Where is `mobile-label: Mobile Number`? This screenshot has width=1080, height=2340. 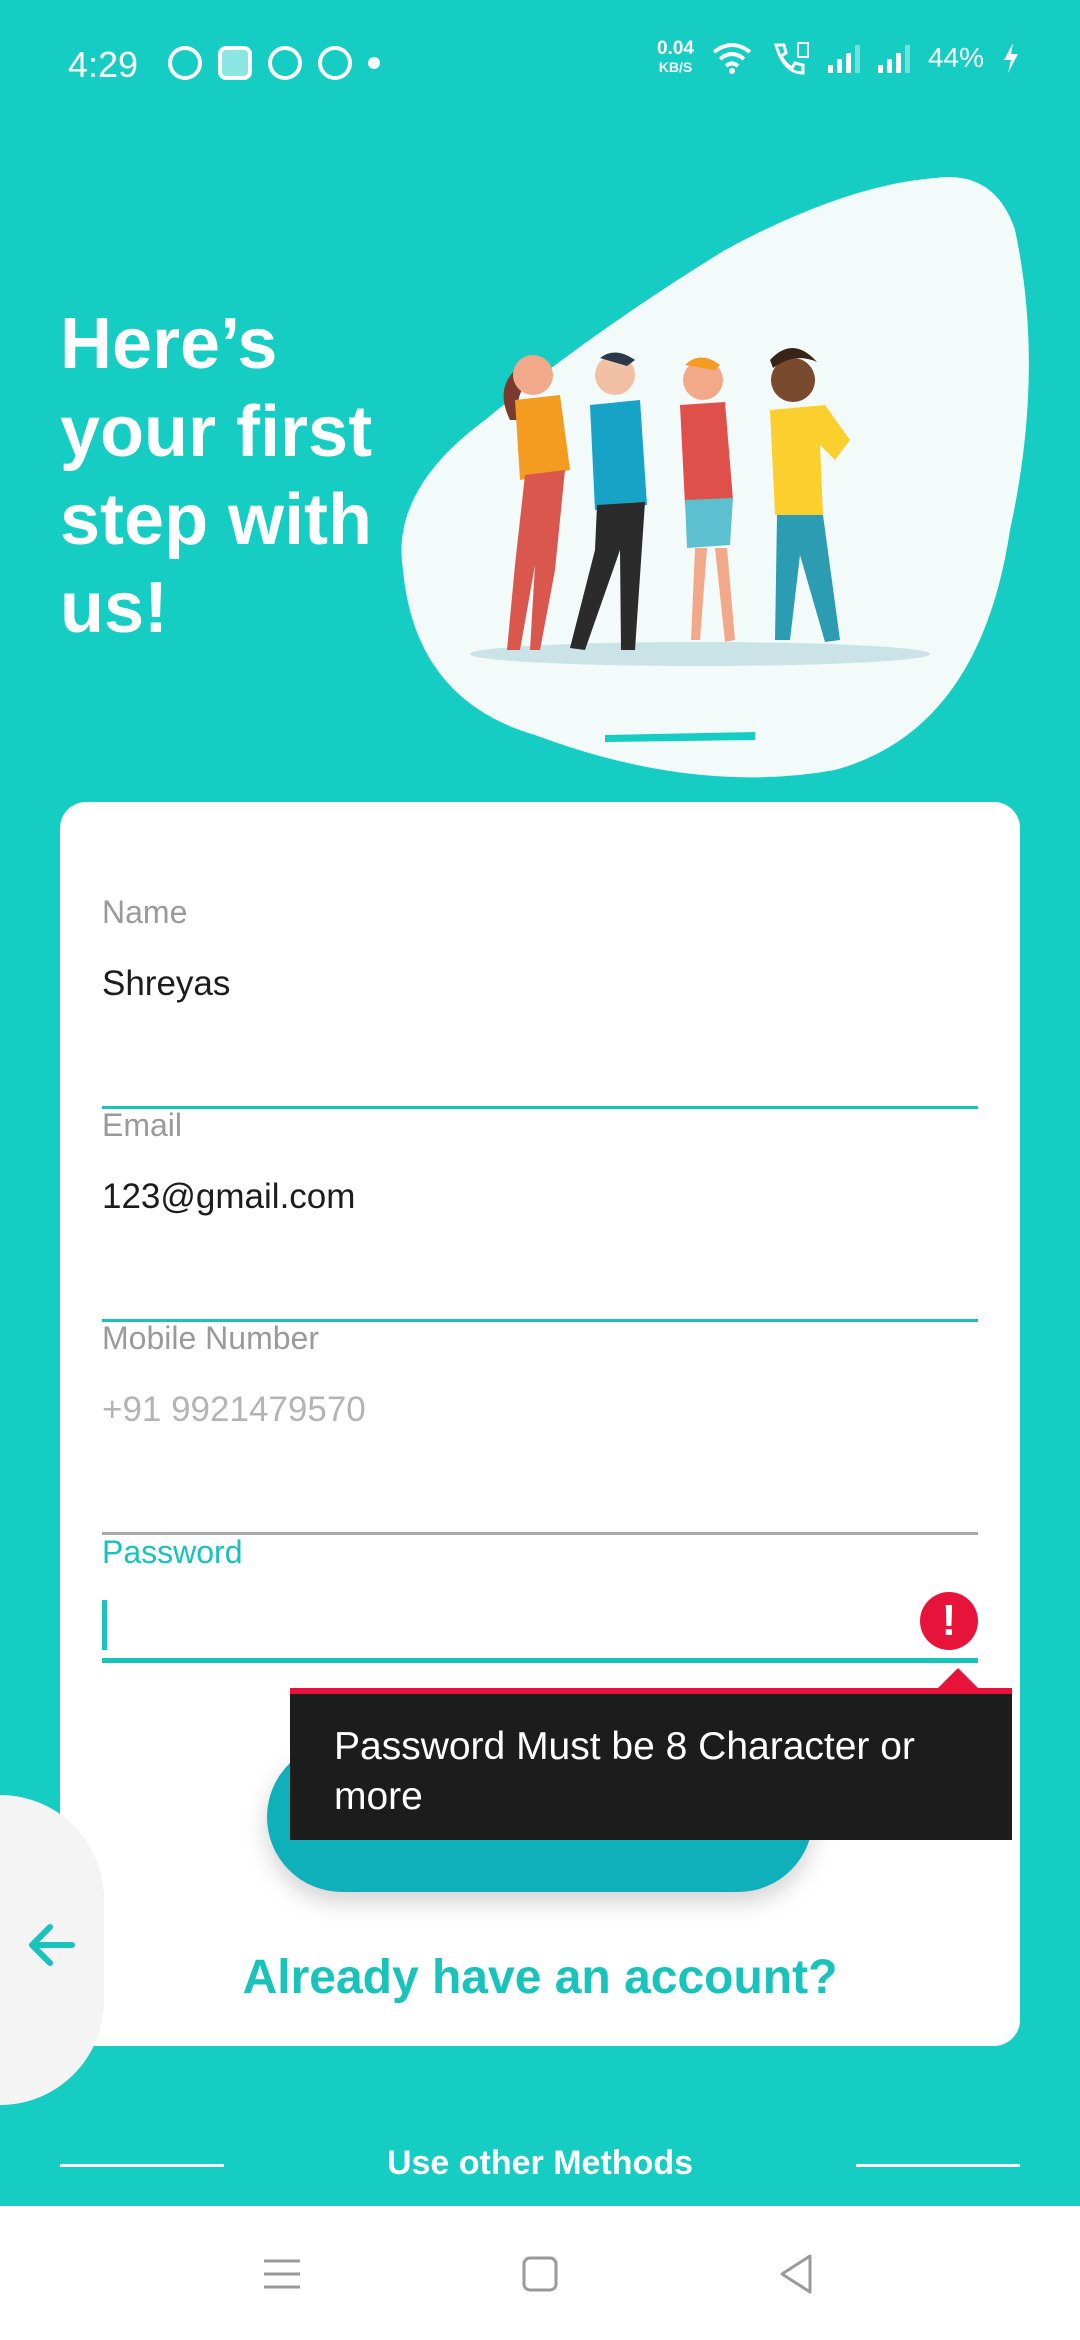 mobile-label: Mobile Number is located at coordinates (210, 1338).